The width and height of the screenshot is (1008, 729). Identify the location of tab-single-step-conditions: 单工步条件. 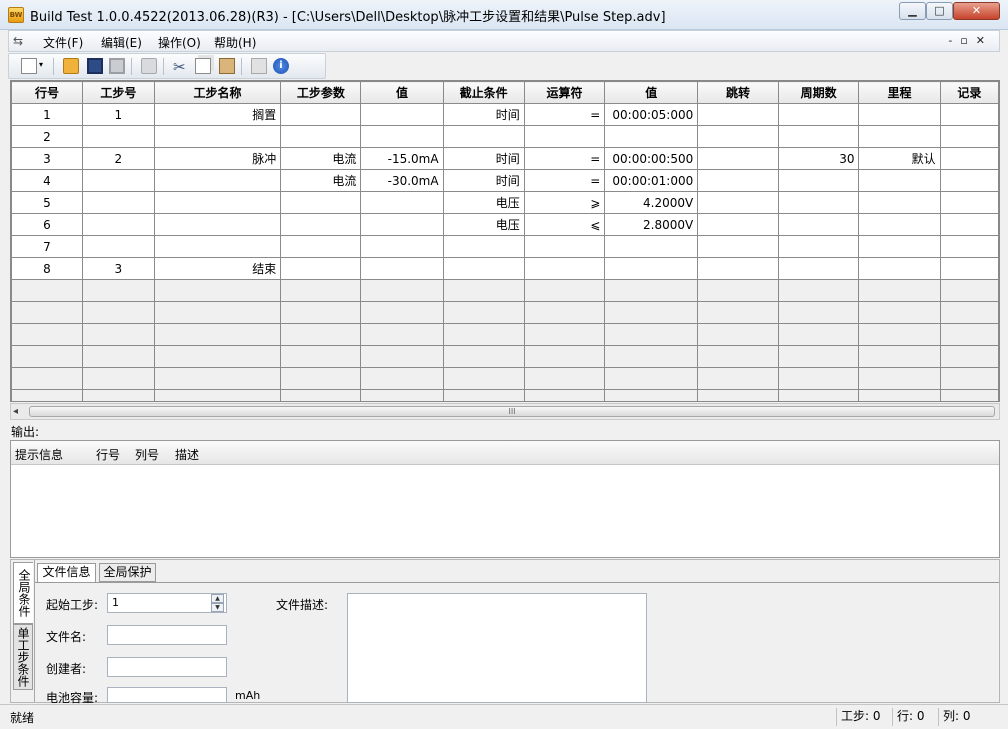
(23, 657).